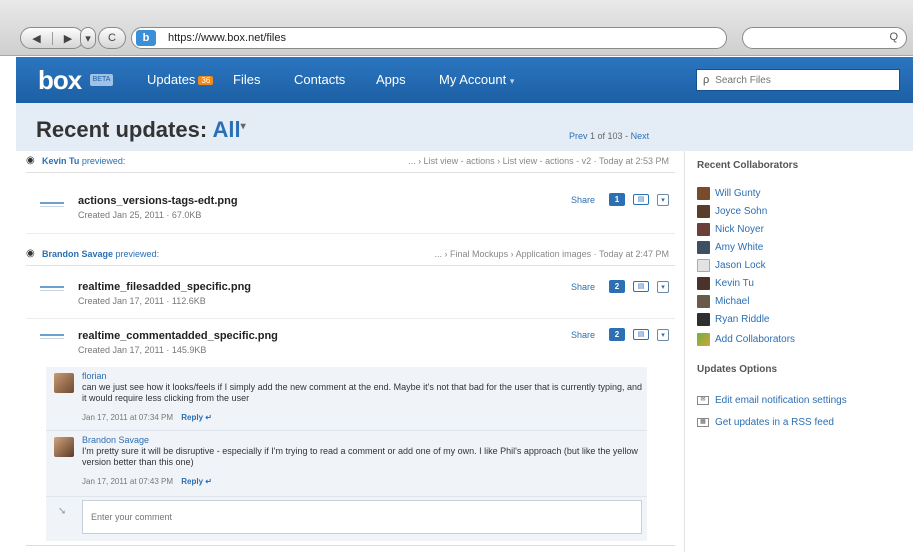 The width and height of the screenshot is (913, 552). I want to click on comment-input, so click(362, 517).